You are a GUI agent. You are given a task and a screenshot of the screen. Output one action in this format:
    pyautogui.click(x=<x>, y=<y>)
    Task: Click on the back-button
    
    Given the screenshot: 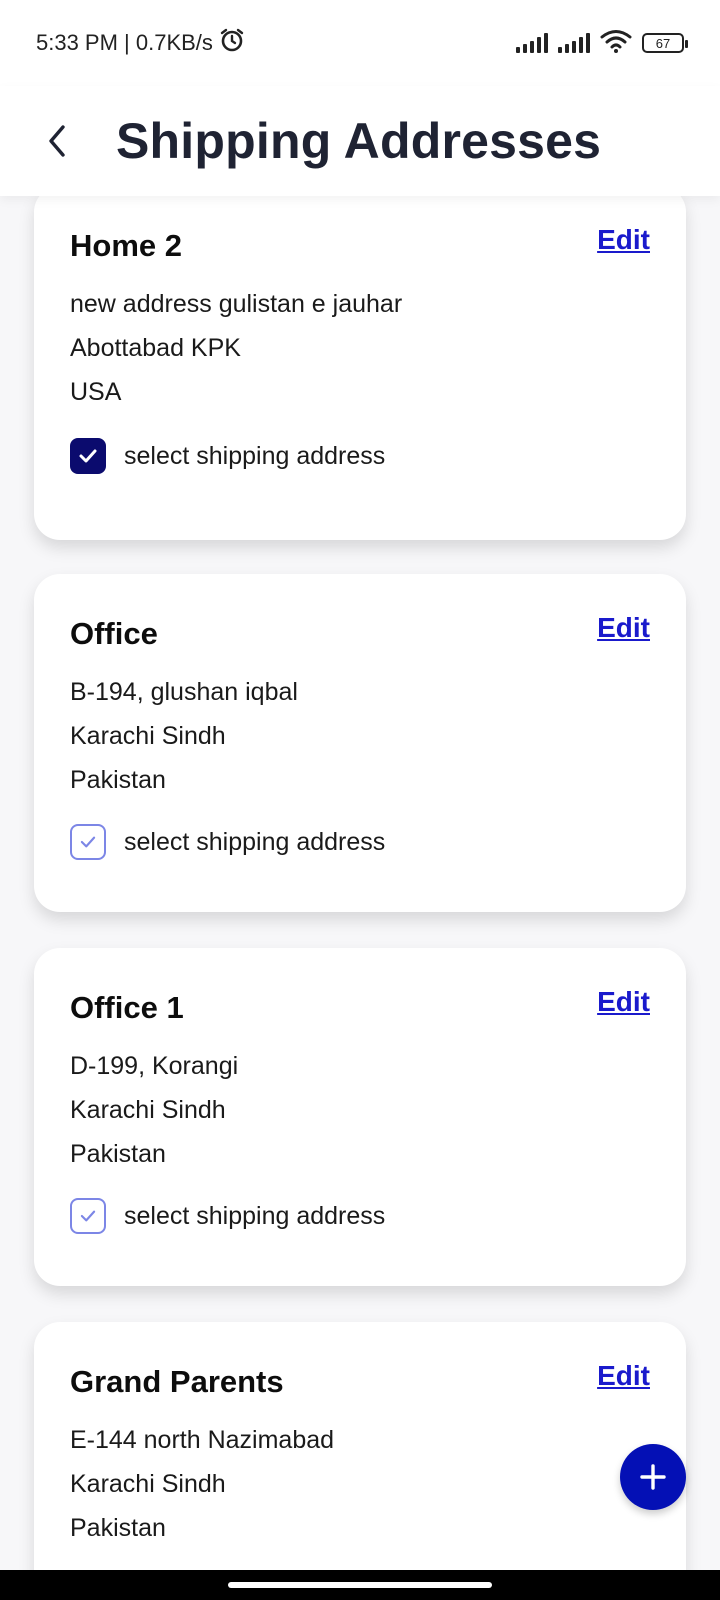 What is the action you would take?
    pyautogui.click(x=58, y=141)
    